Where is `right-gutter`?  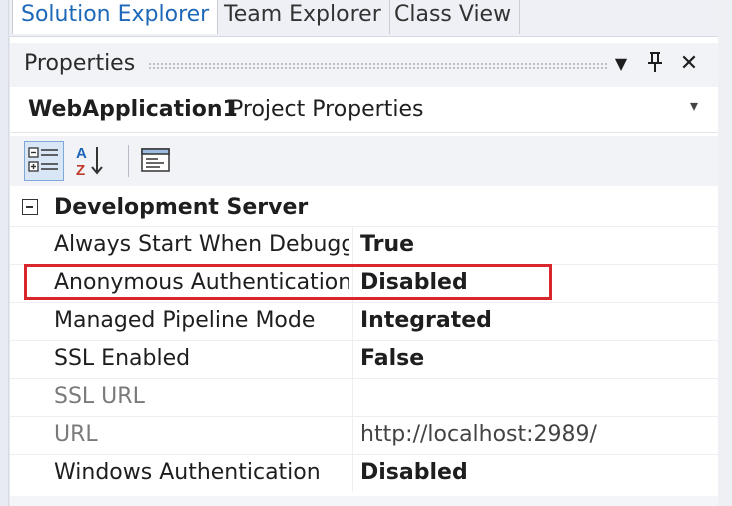 right-gutter is located at coordinates (725, 253).